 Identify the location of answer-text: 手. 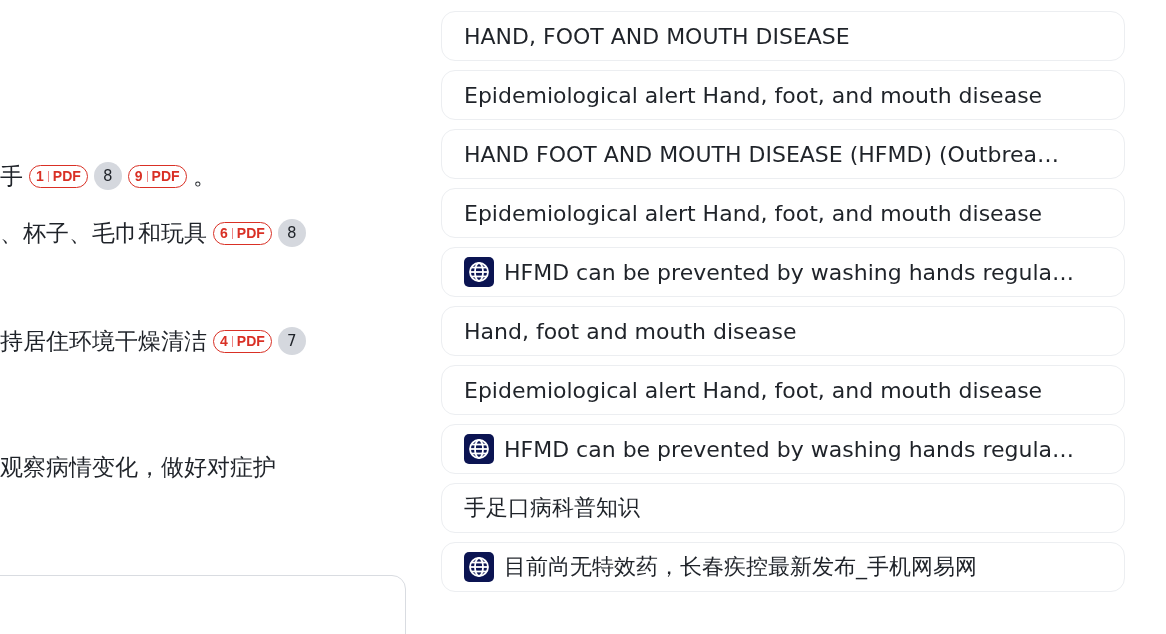
(11, 176).